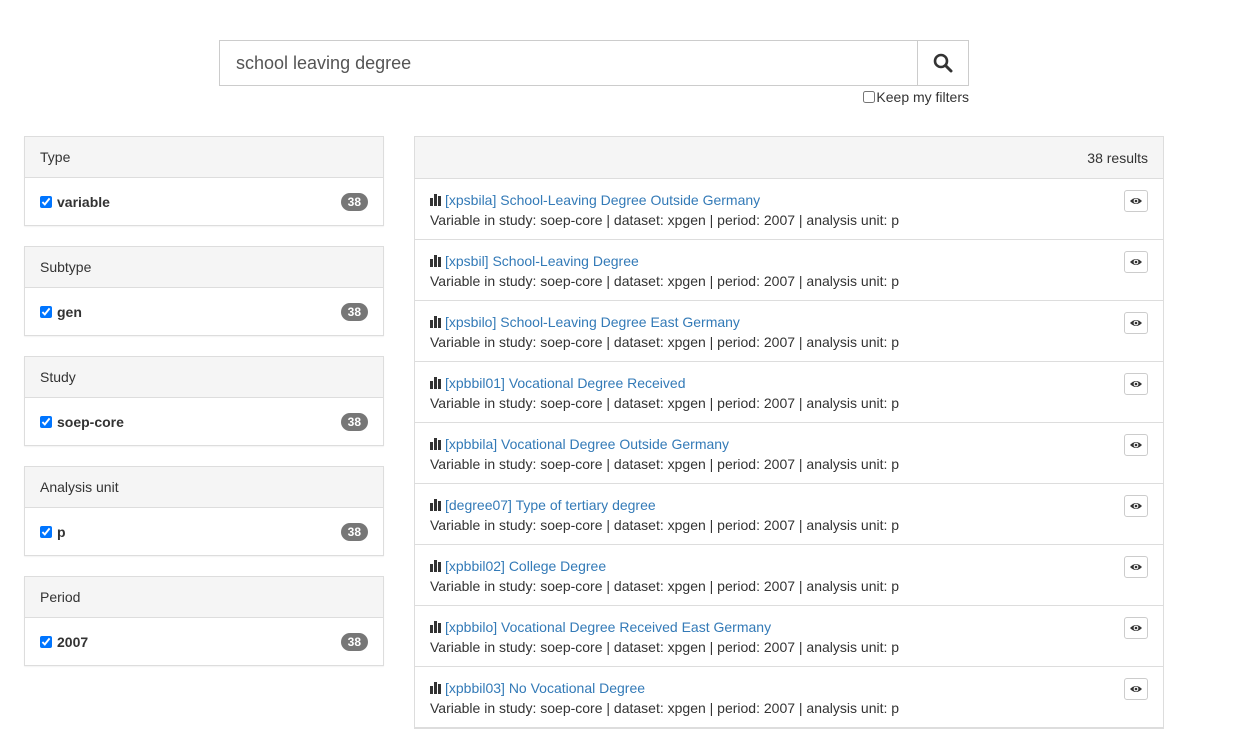  What do you see at coordinates (1117, 157) in the screenshot?
I see `results-count: 38 results` at bounding box center [1117, 157].